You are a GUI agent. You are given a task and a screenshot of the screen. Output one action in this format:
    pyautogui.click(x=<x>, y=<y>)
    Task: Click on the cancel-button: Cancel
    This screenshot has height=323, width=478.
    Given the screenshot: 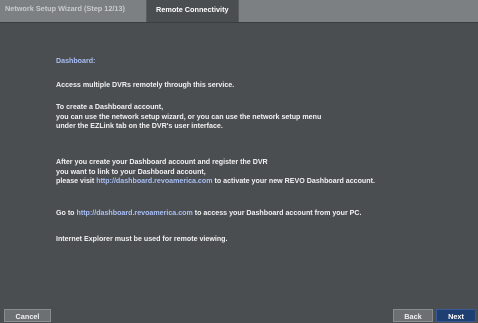 What is the action you would take?
    pyautogui.click(x=27, y=315)
    